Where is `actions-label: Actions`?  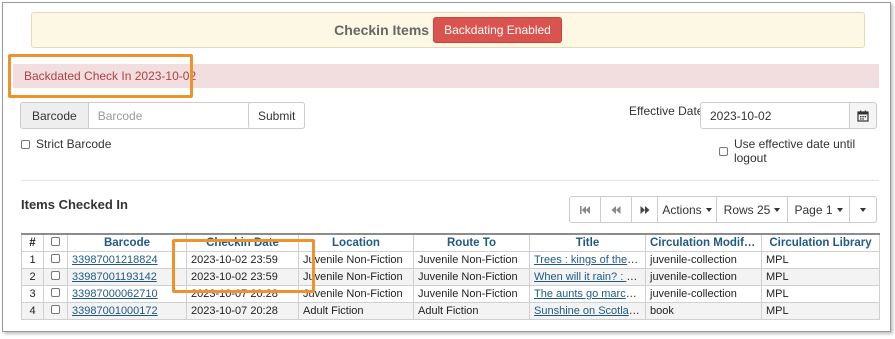
actions-label: Actions is located at coordinates (682, 209).